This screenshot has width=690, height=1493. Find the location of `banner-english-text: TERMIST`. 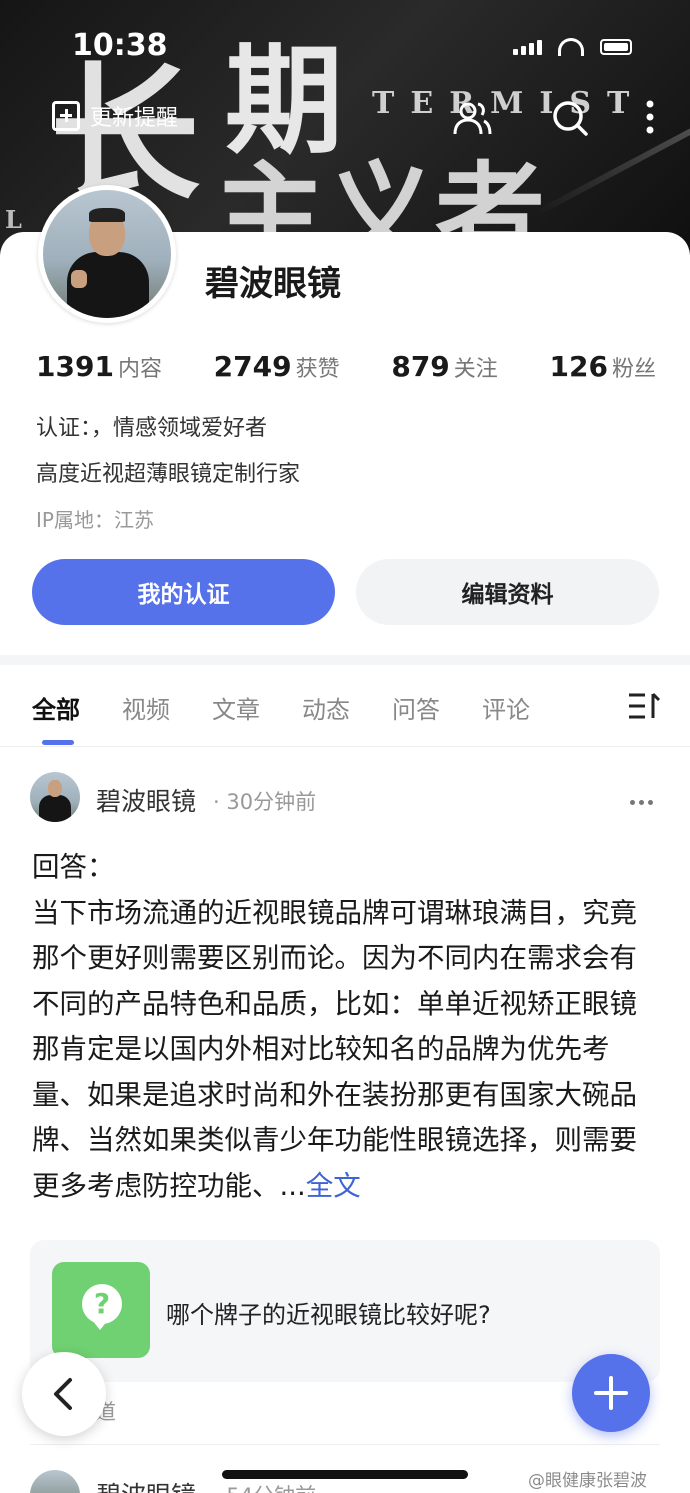

banner-english-text: TERMIST is located at coordinates (509, 103).